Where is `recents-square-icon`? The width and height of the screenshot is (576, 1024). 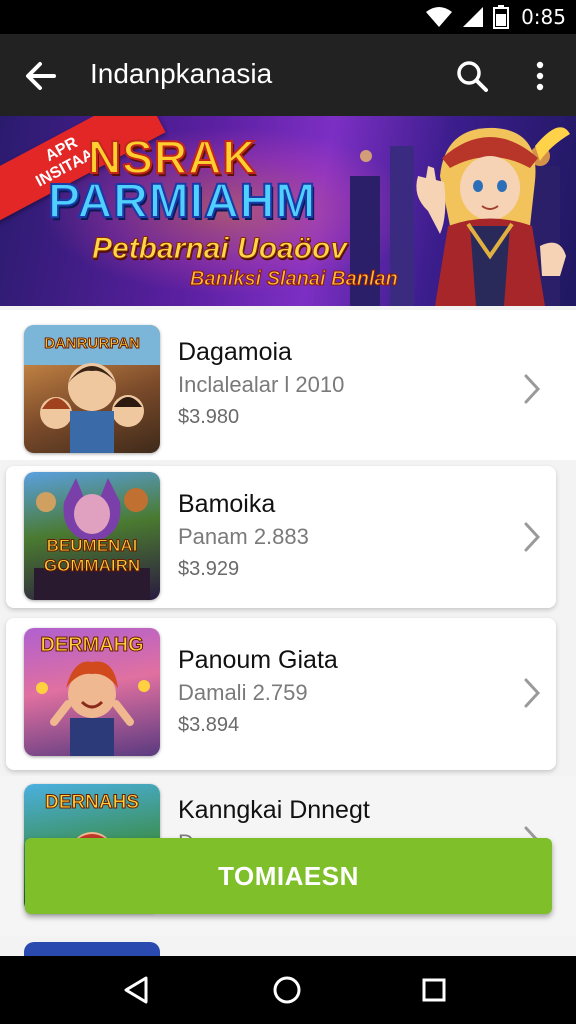 recents-square-icon is located at coordinates (434, 990).